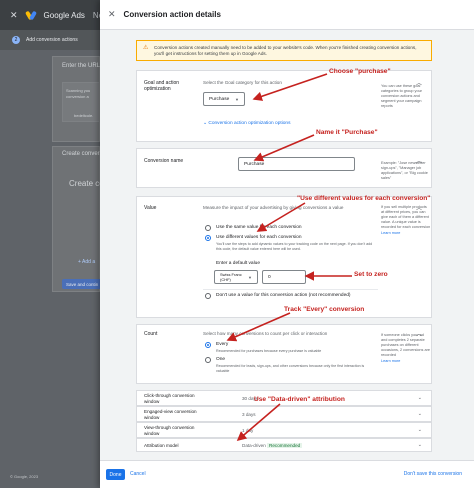 The image size is (474, 488). I want to click on attribution-value-text: Data-driven, so click(254, 445).